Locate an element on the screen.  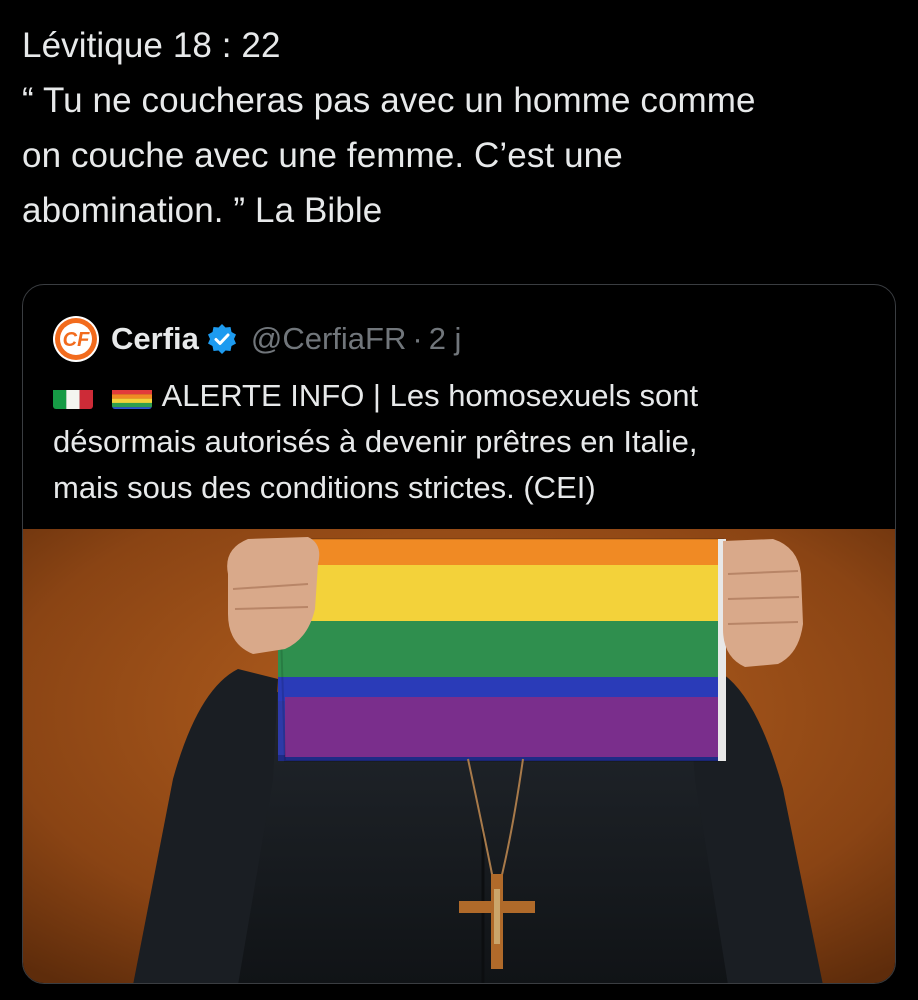
verified-badge-icon is located at coordinates (221, 339).